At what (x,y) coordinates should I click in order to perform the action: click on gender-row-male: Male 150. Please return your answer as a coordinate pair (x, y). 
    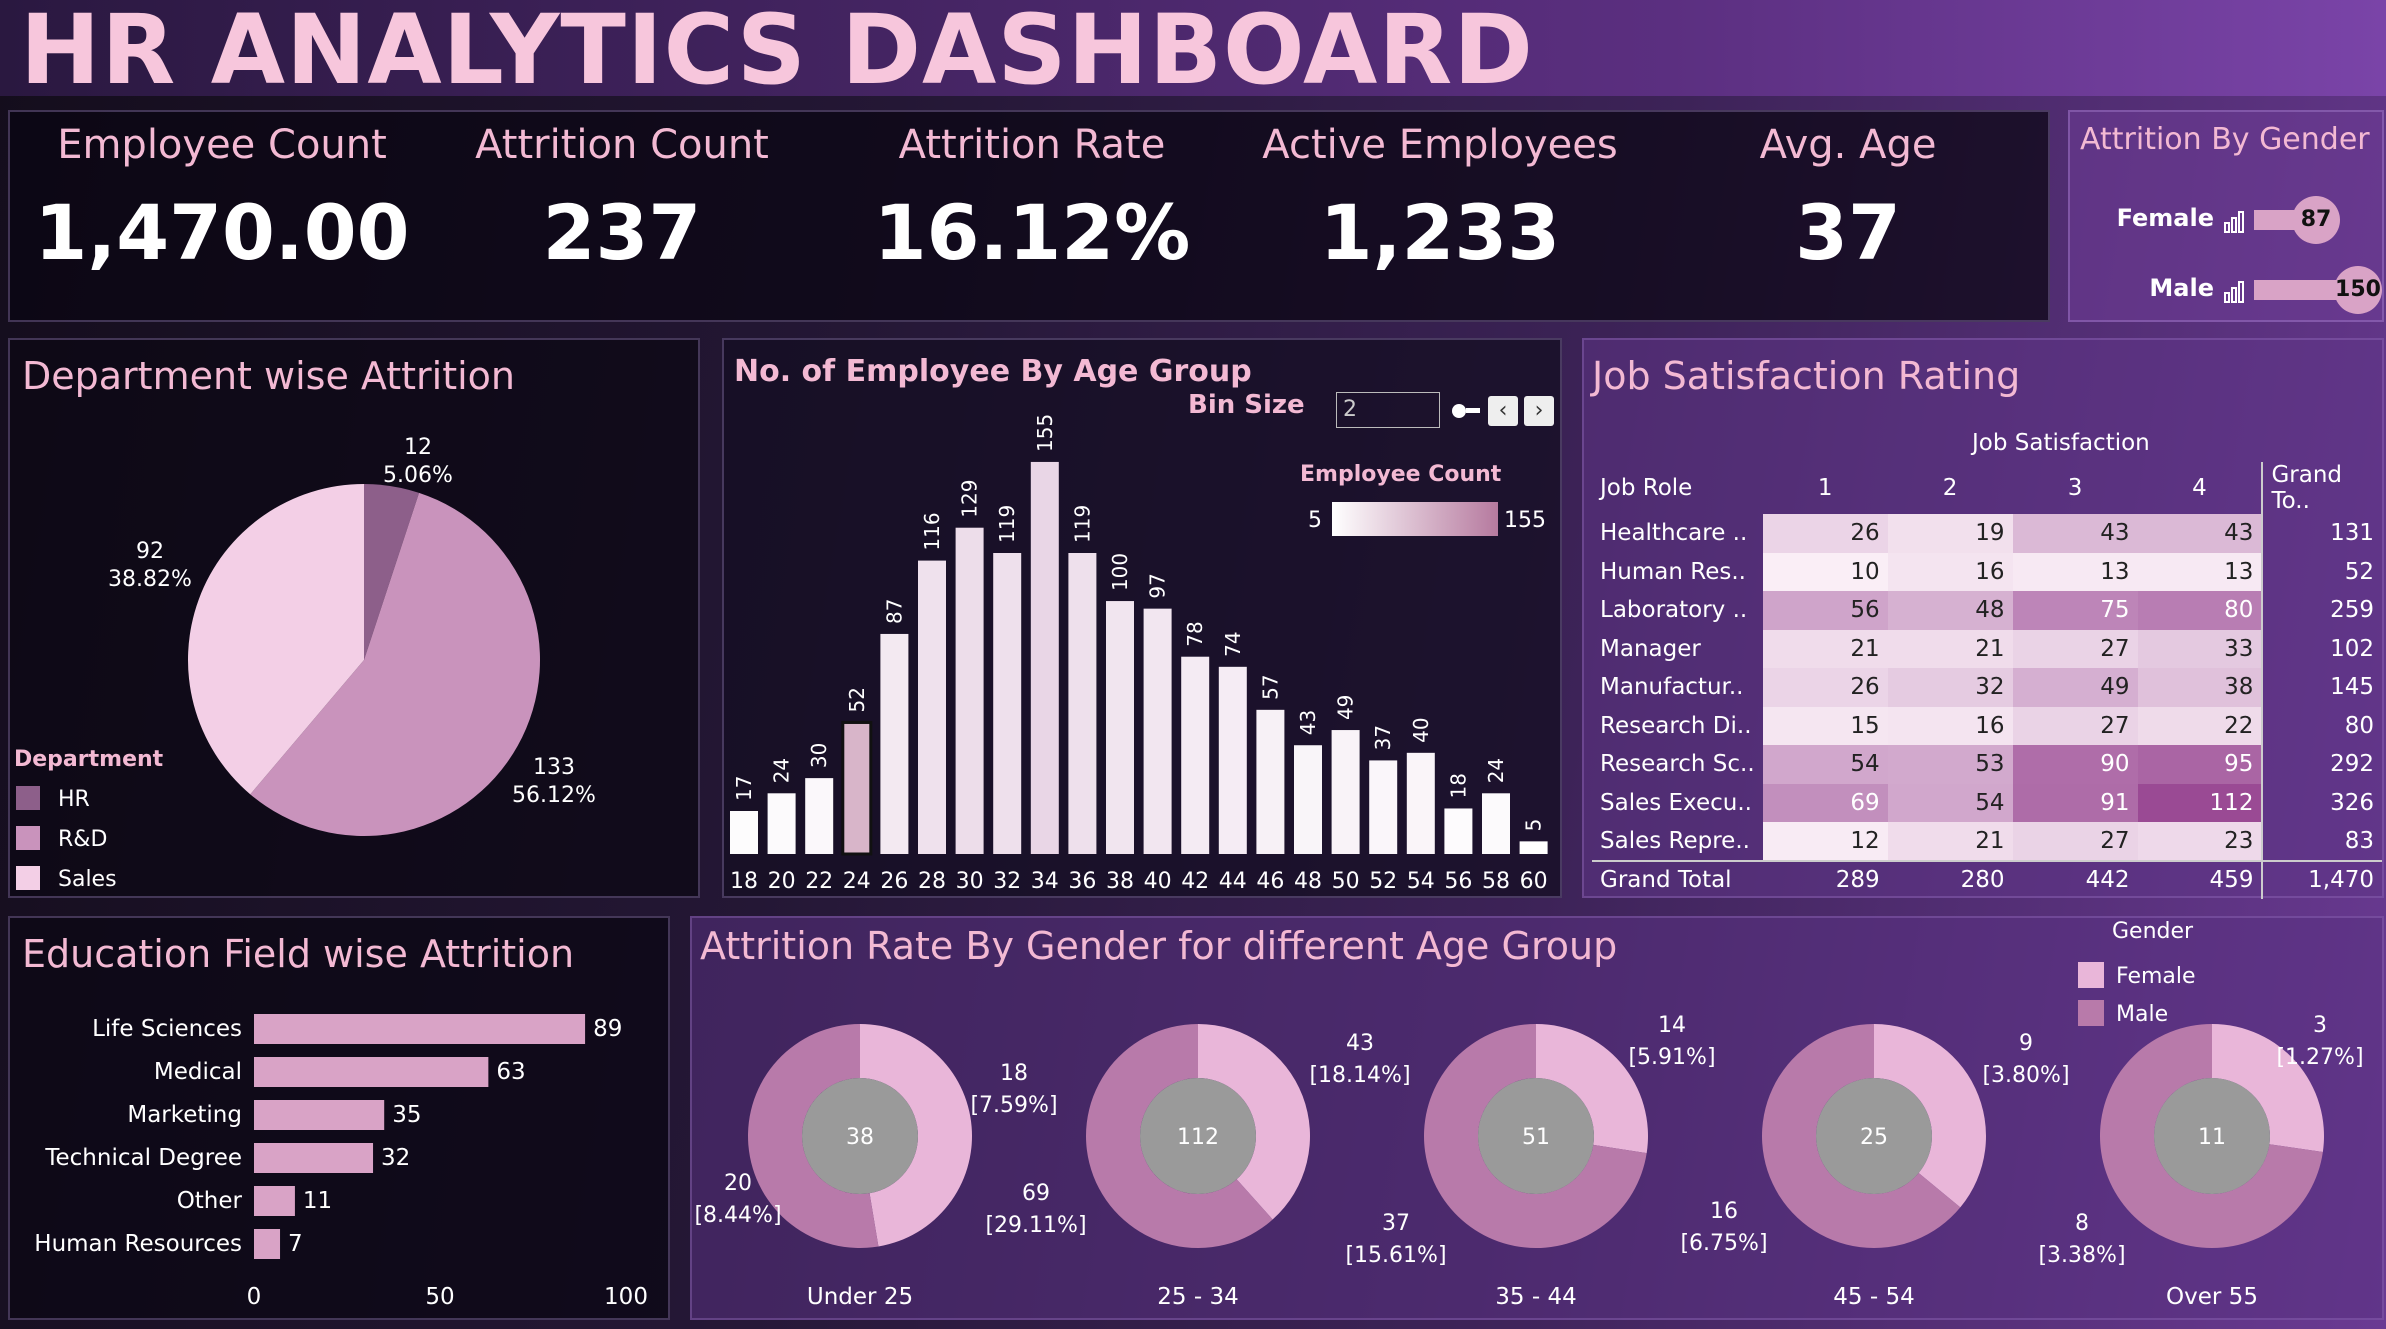
    Looking at the image, I should click on (2228, 290).